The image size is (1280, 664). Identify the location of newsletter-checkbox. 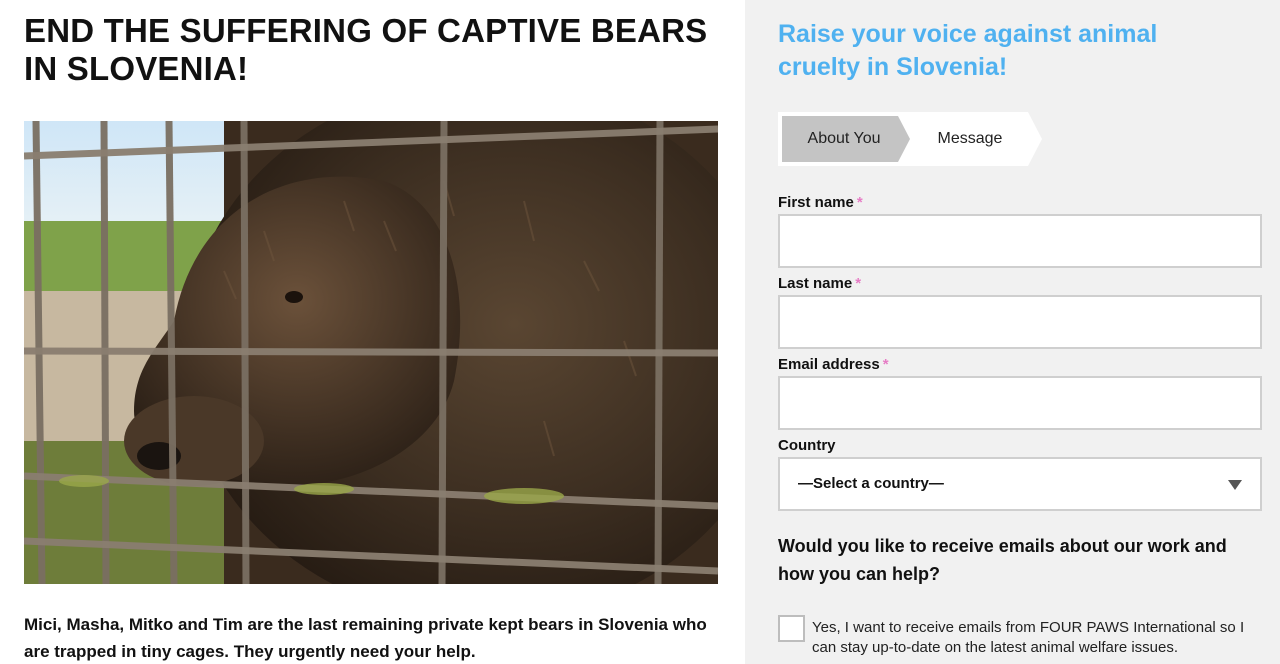
(791, 628).